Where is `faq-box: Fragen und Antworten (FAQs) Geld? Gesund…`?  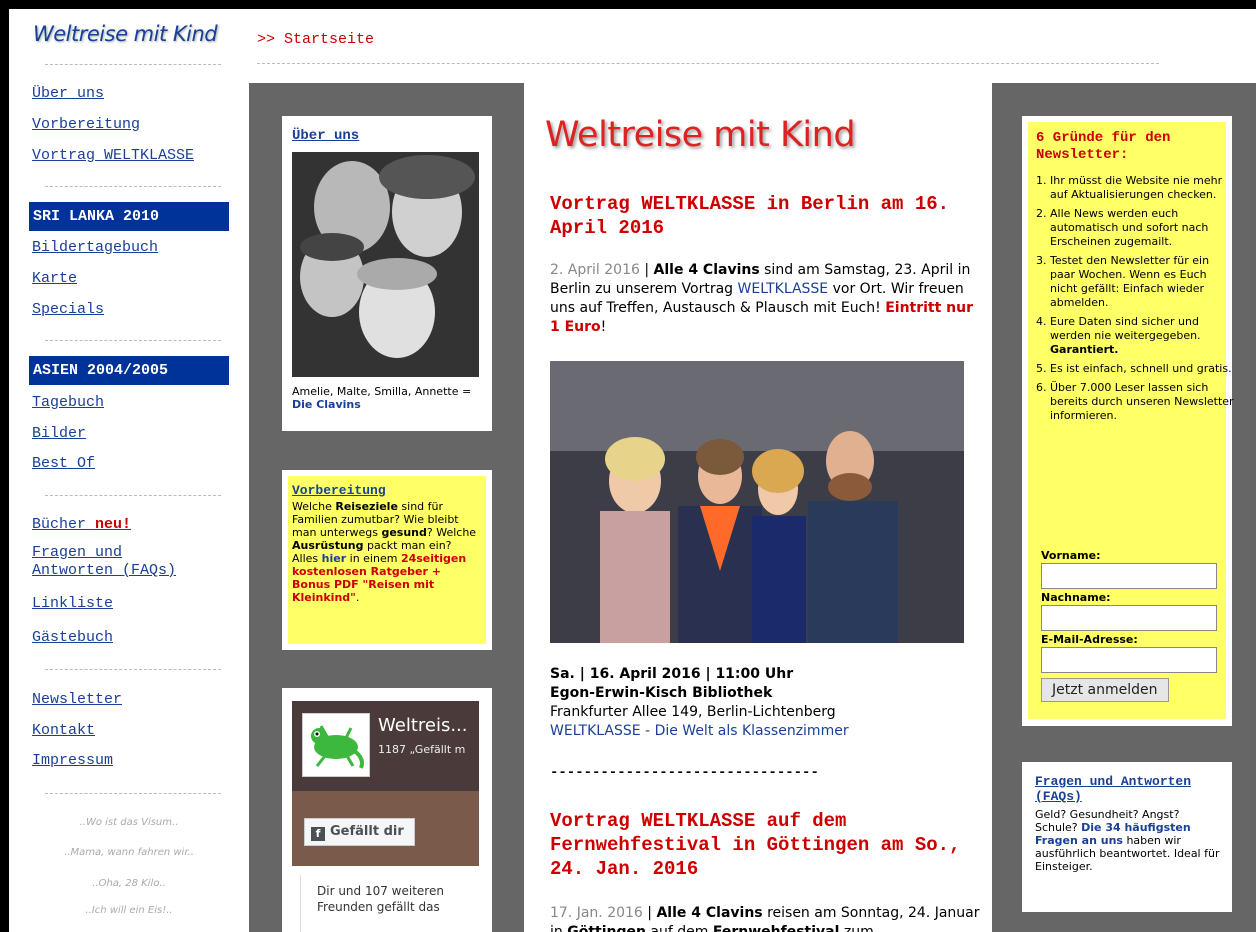 faq-box: Fragen und Antworten (FAQs) Geld? Gesund… is located at coordinates (1127, 837).